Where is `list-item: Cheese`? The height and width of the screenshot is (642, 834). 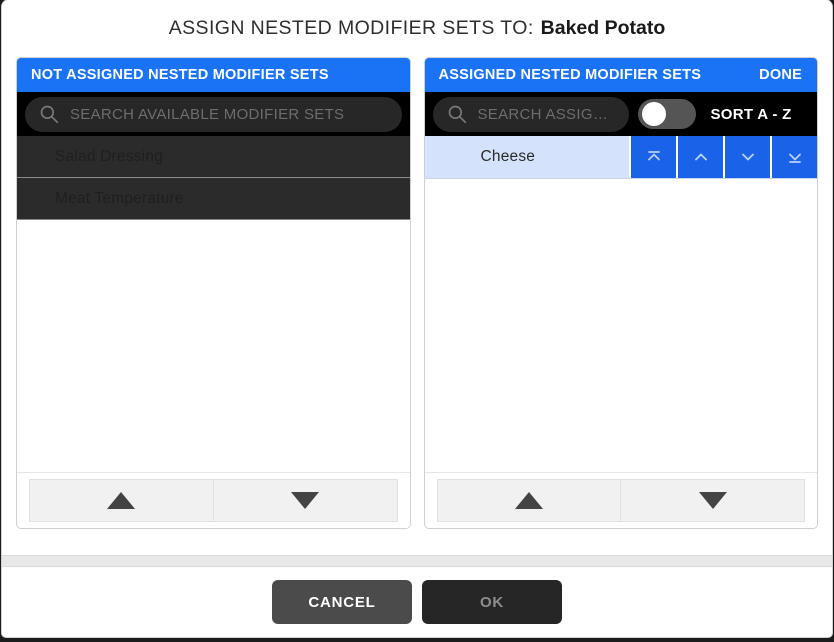
list-item: Cheese is located at coordinates (620, 157).